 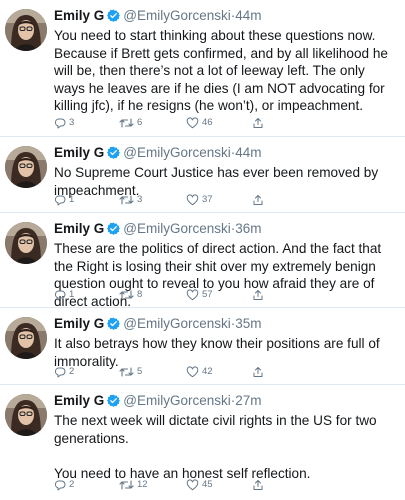 What do you see at coordinates (199, 295) in the screenshot?
I see `like-button: 57` at bounding box center [199, 295].